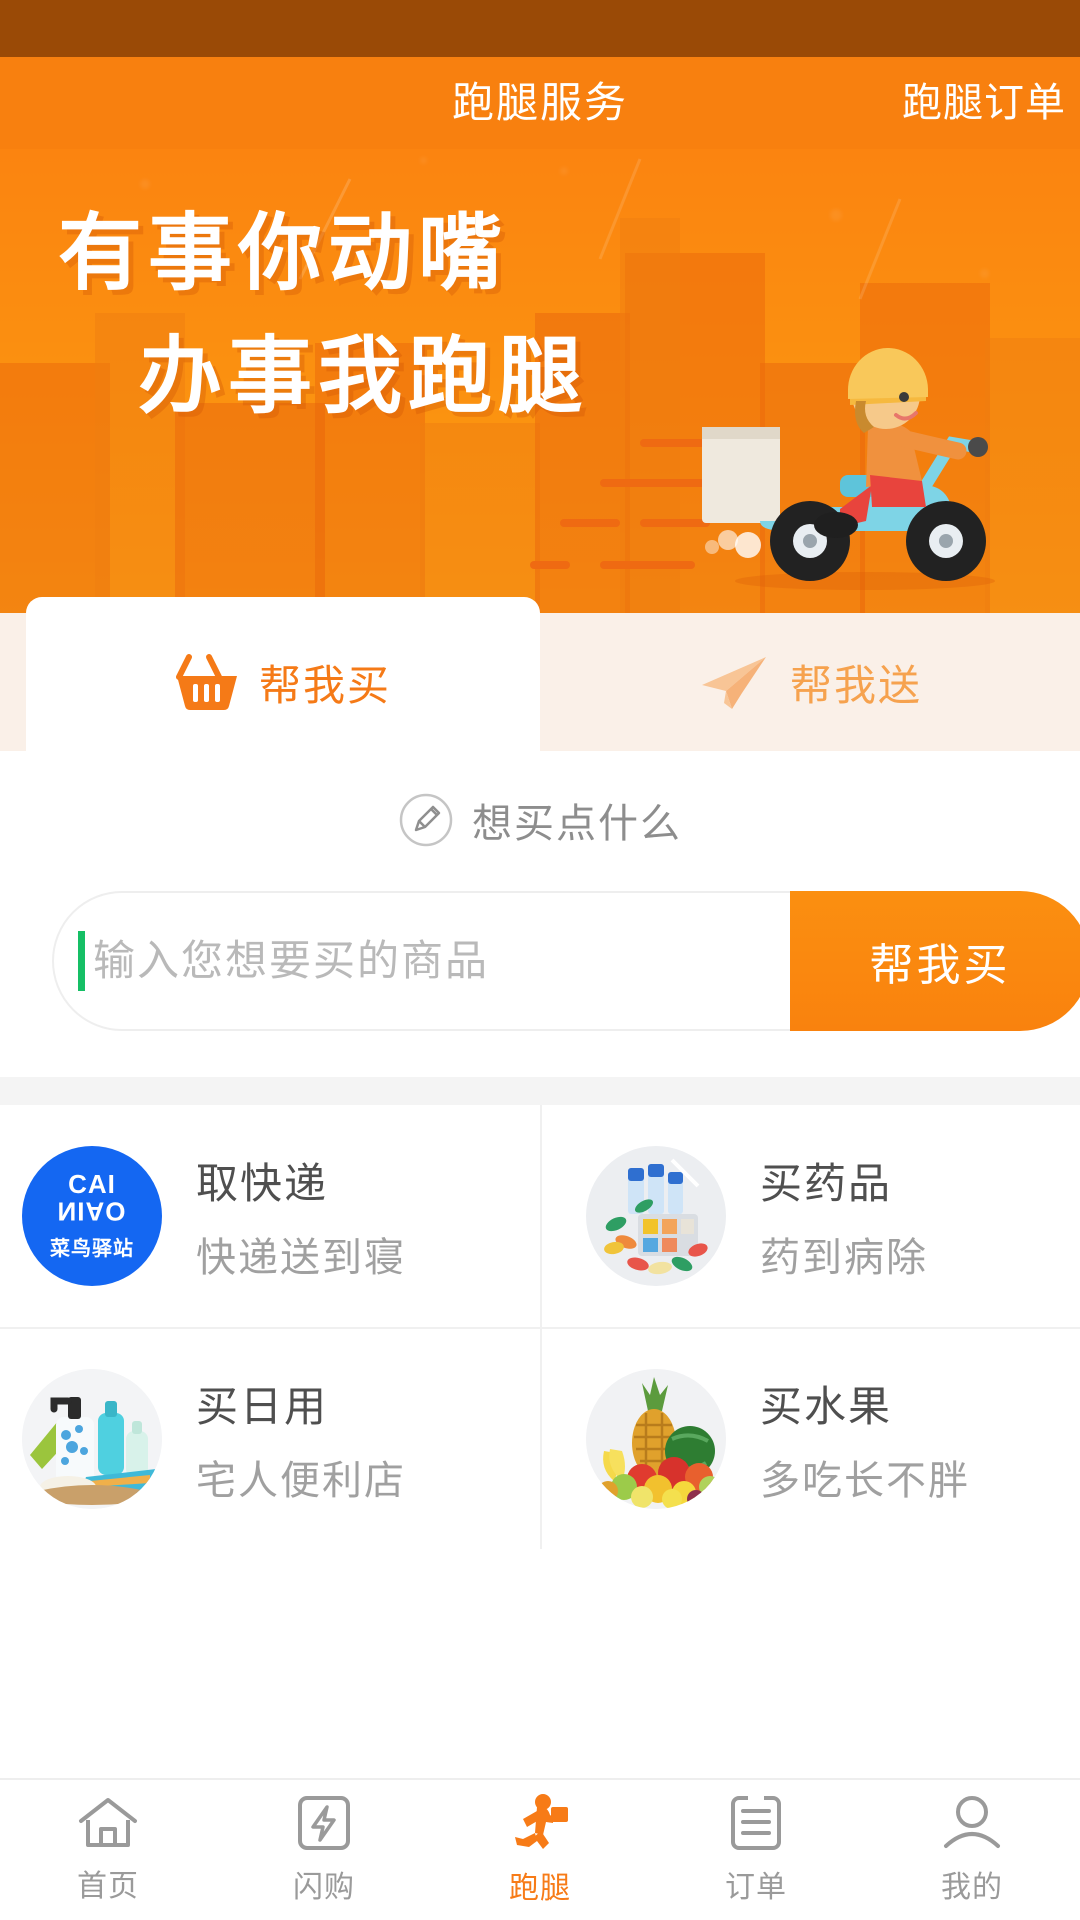 The height and width of the screenshot is (1920, 1080). I want to click on service-subtitle: 宅人便利店, so click(301, 1480).